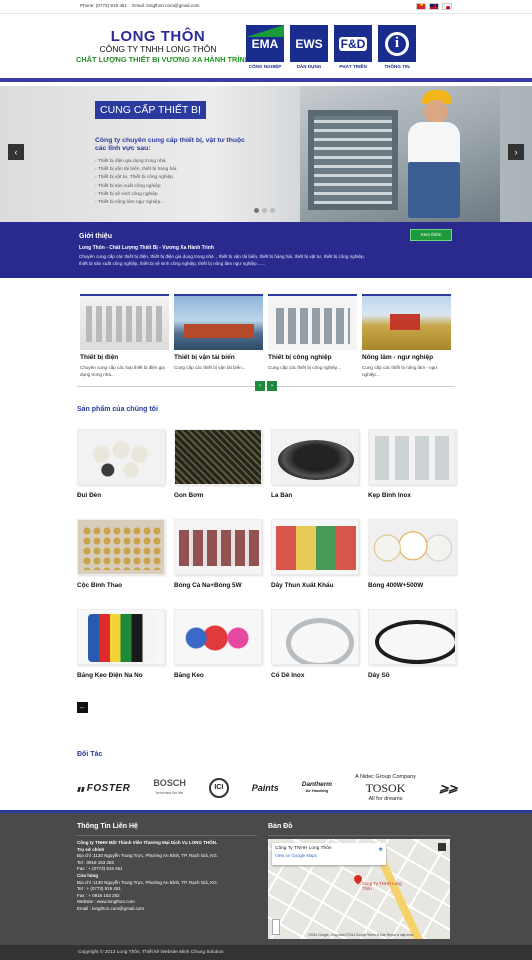 The width and height of the screenshot is (532, 960). Describe the element at coordinates (406, 322) in the screenshot. I see `category-image-agriculture` at that location.